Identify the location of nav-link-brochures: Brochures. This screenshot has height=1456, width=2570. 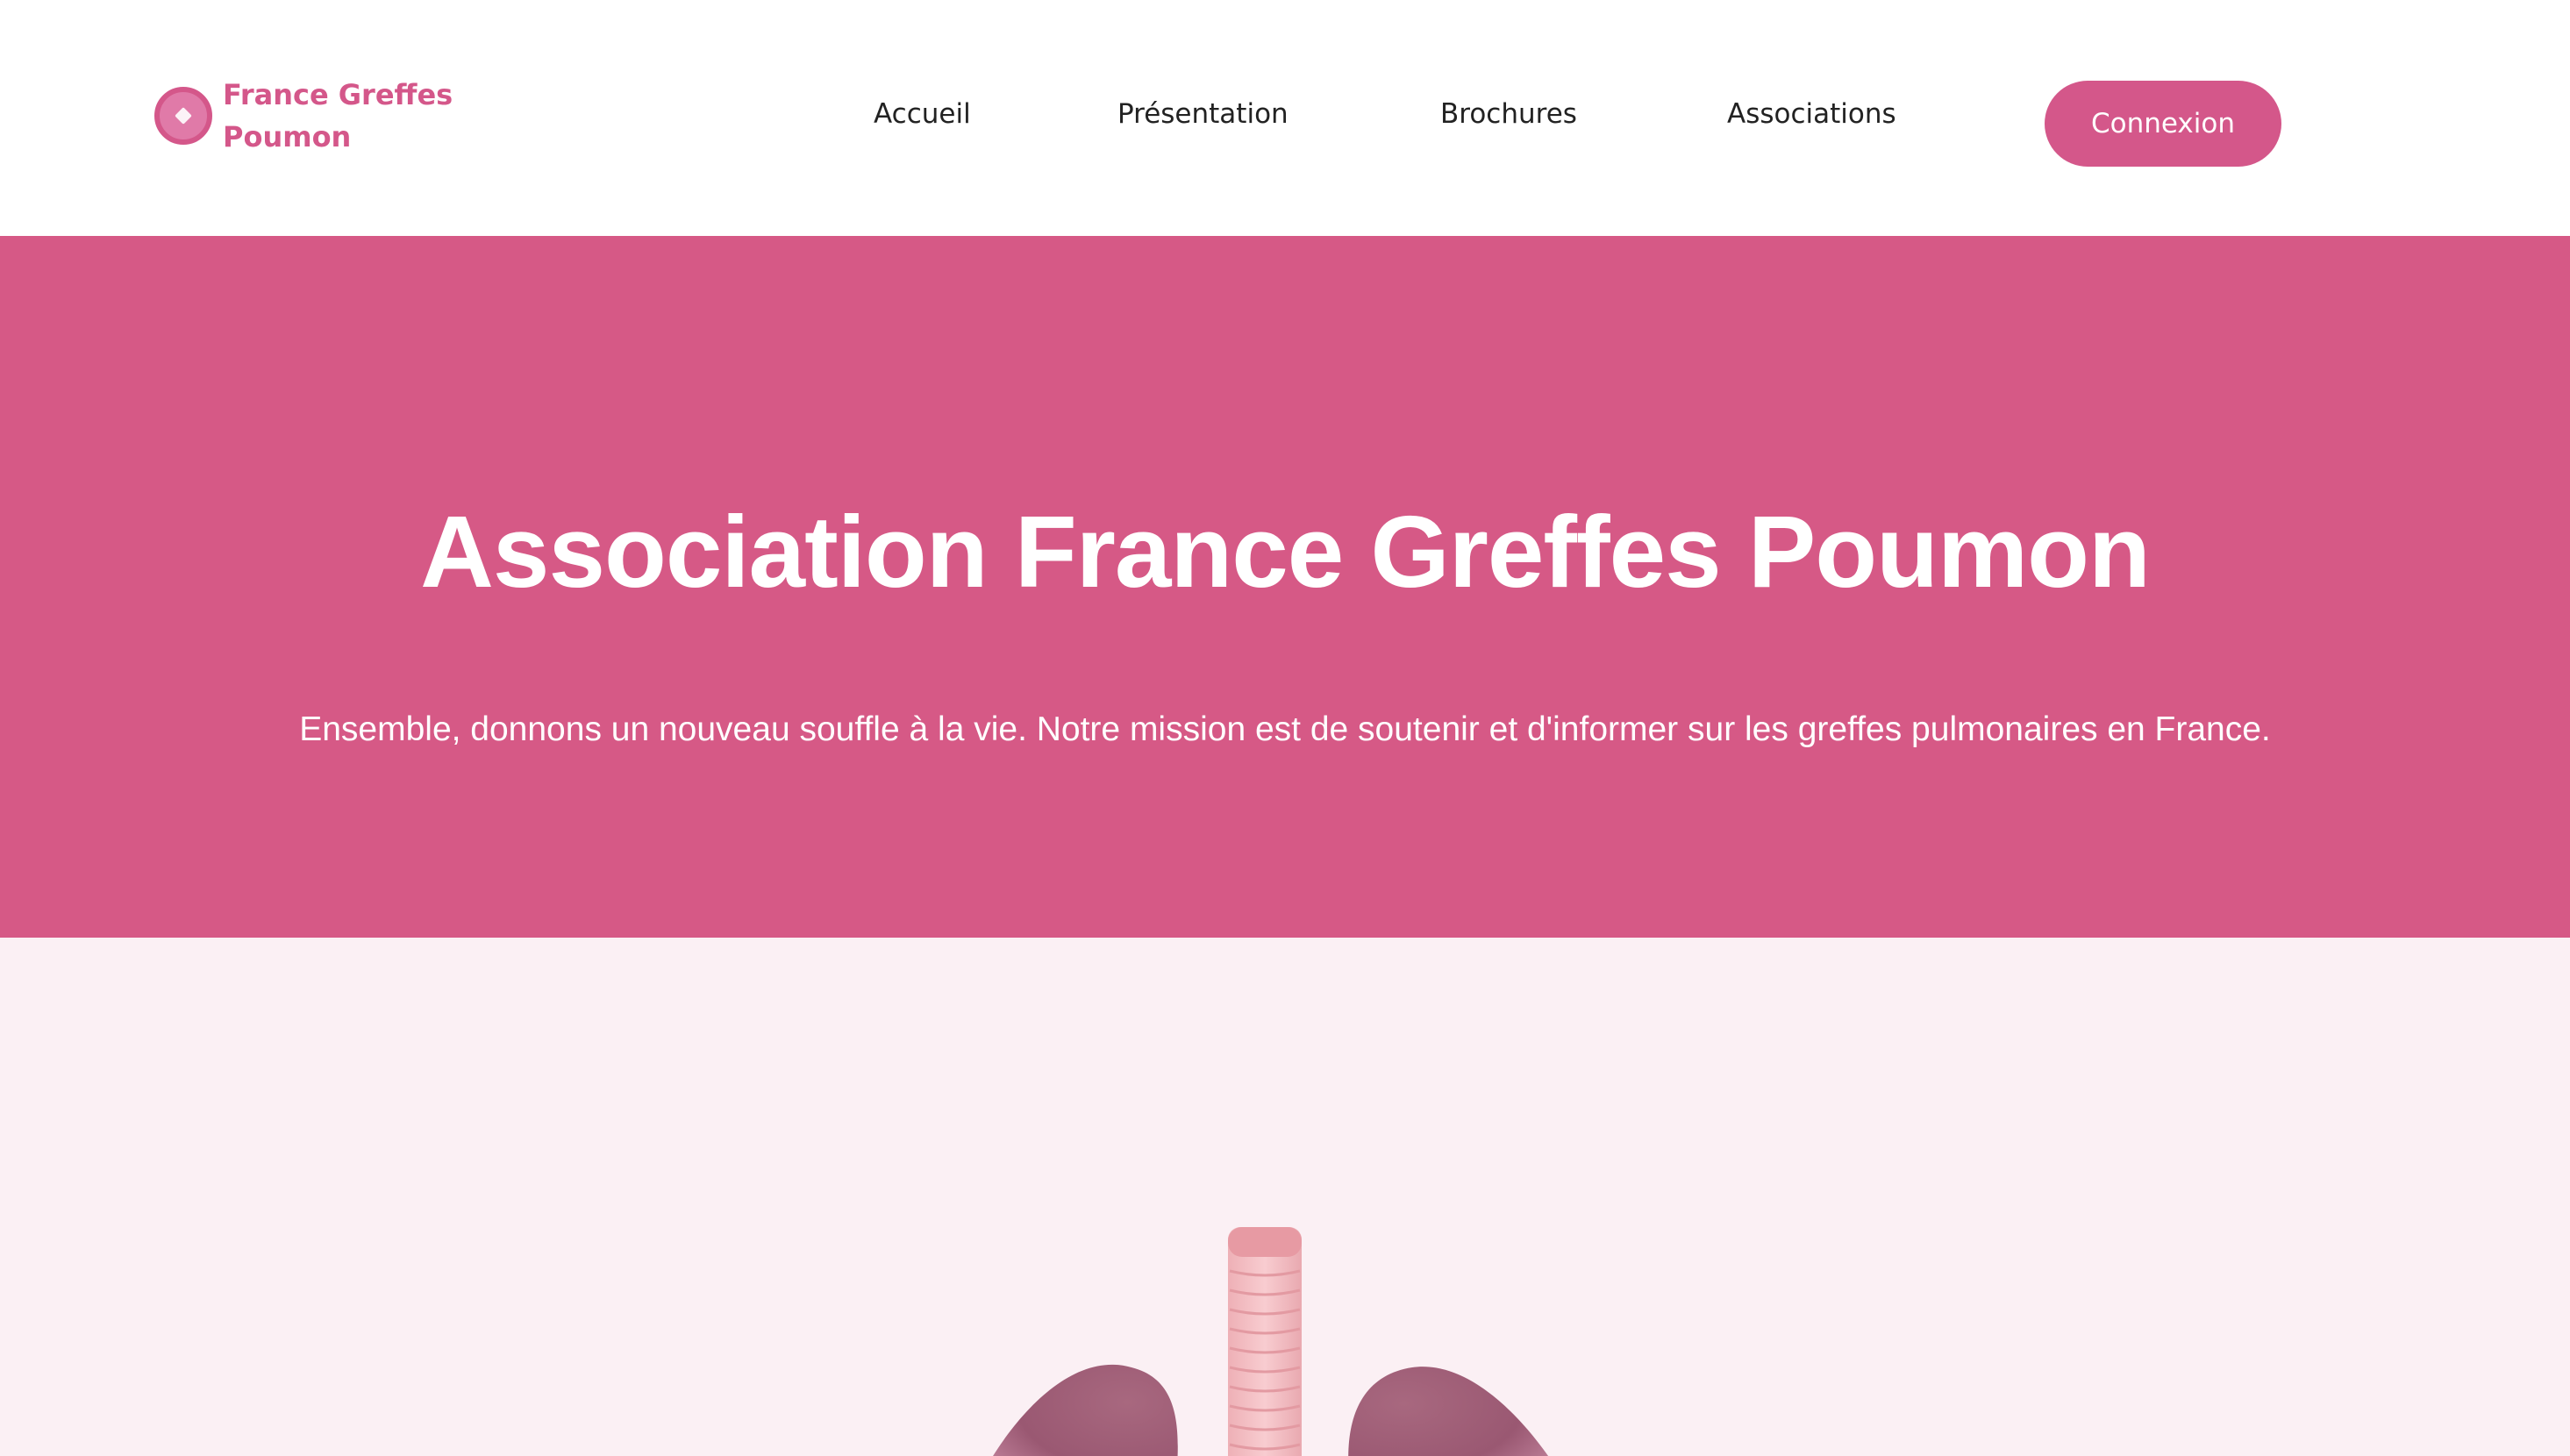
(1508, 114).